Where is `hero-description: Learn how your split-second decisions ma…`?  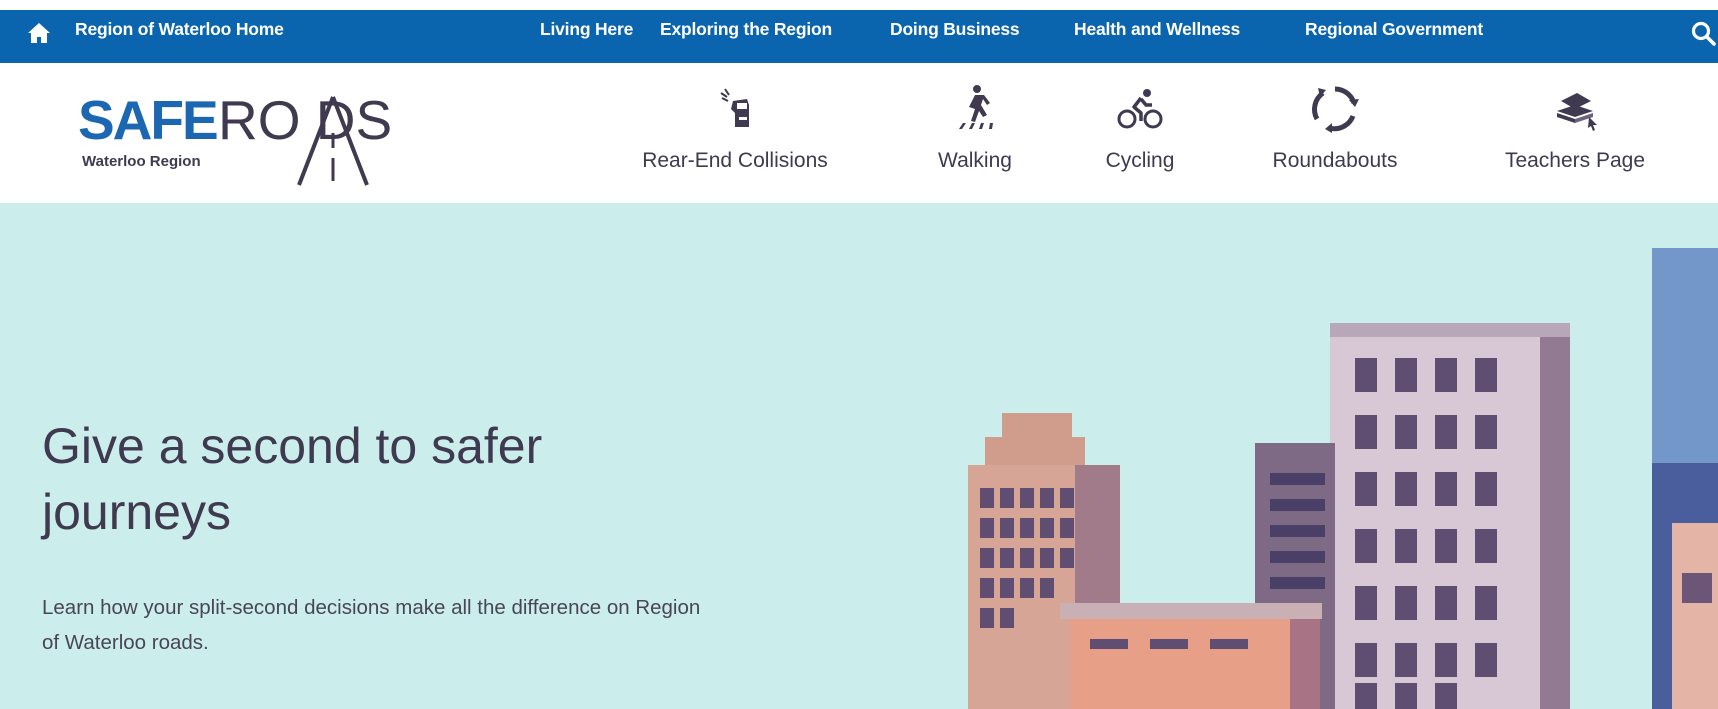
hero-description: Learn how your split-second decisions ma… is located at coordinates (371, 625).